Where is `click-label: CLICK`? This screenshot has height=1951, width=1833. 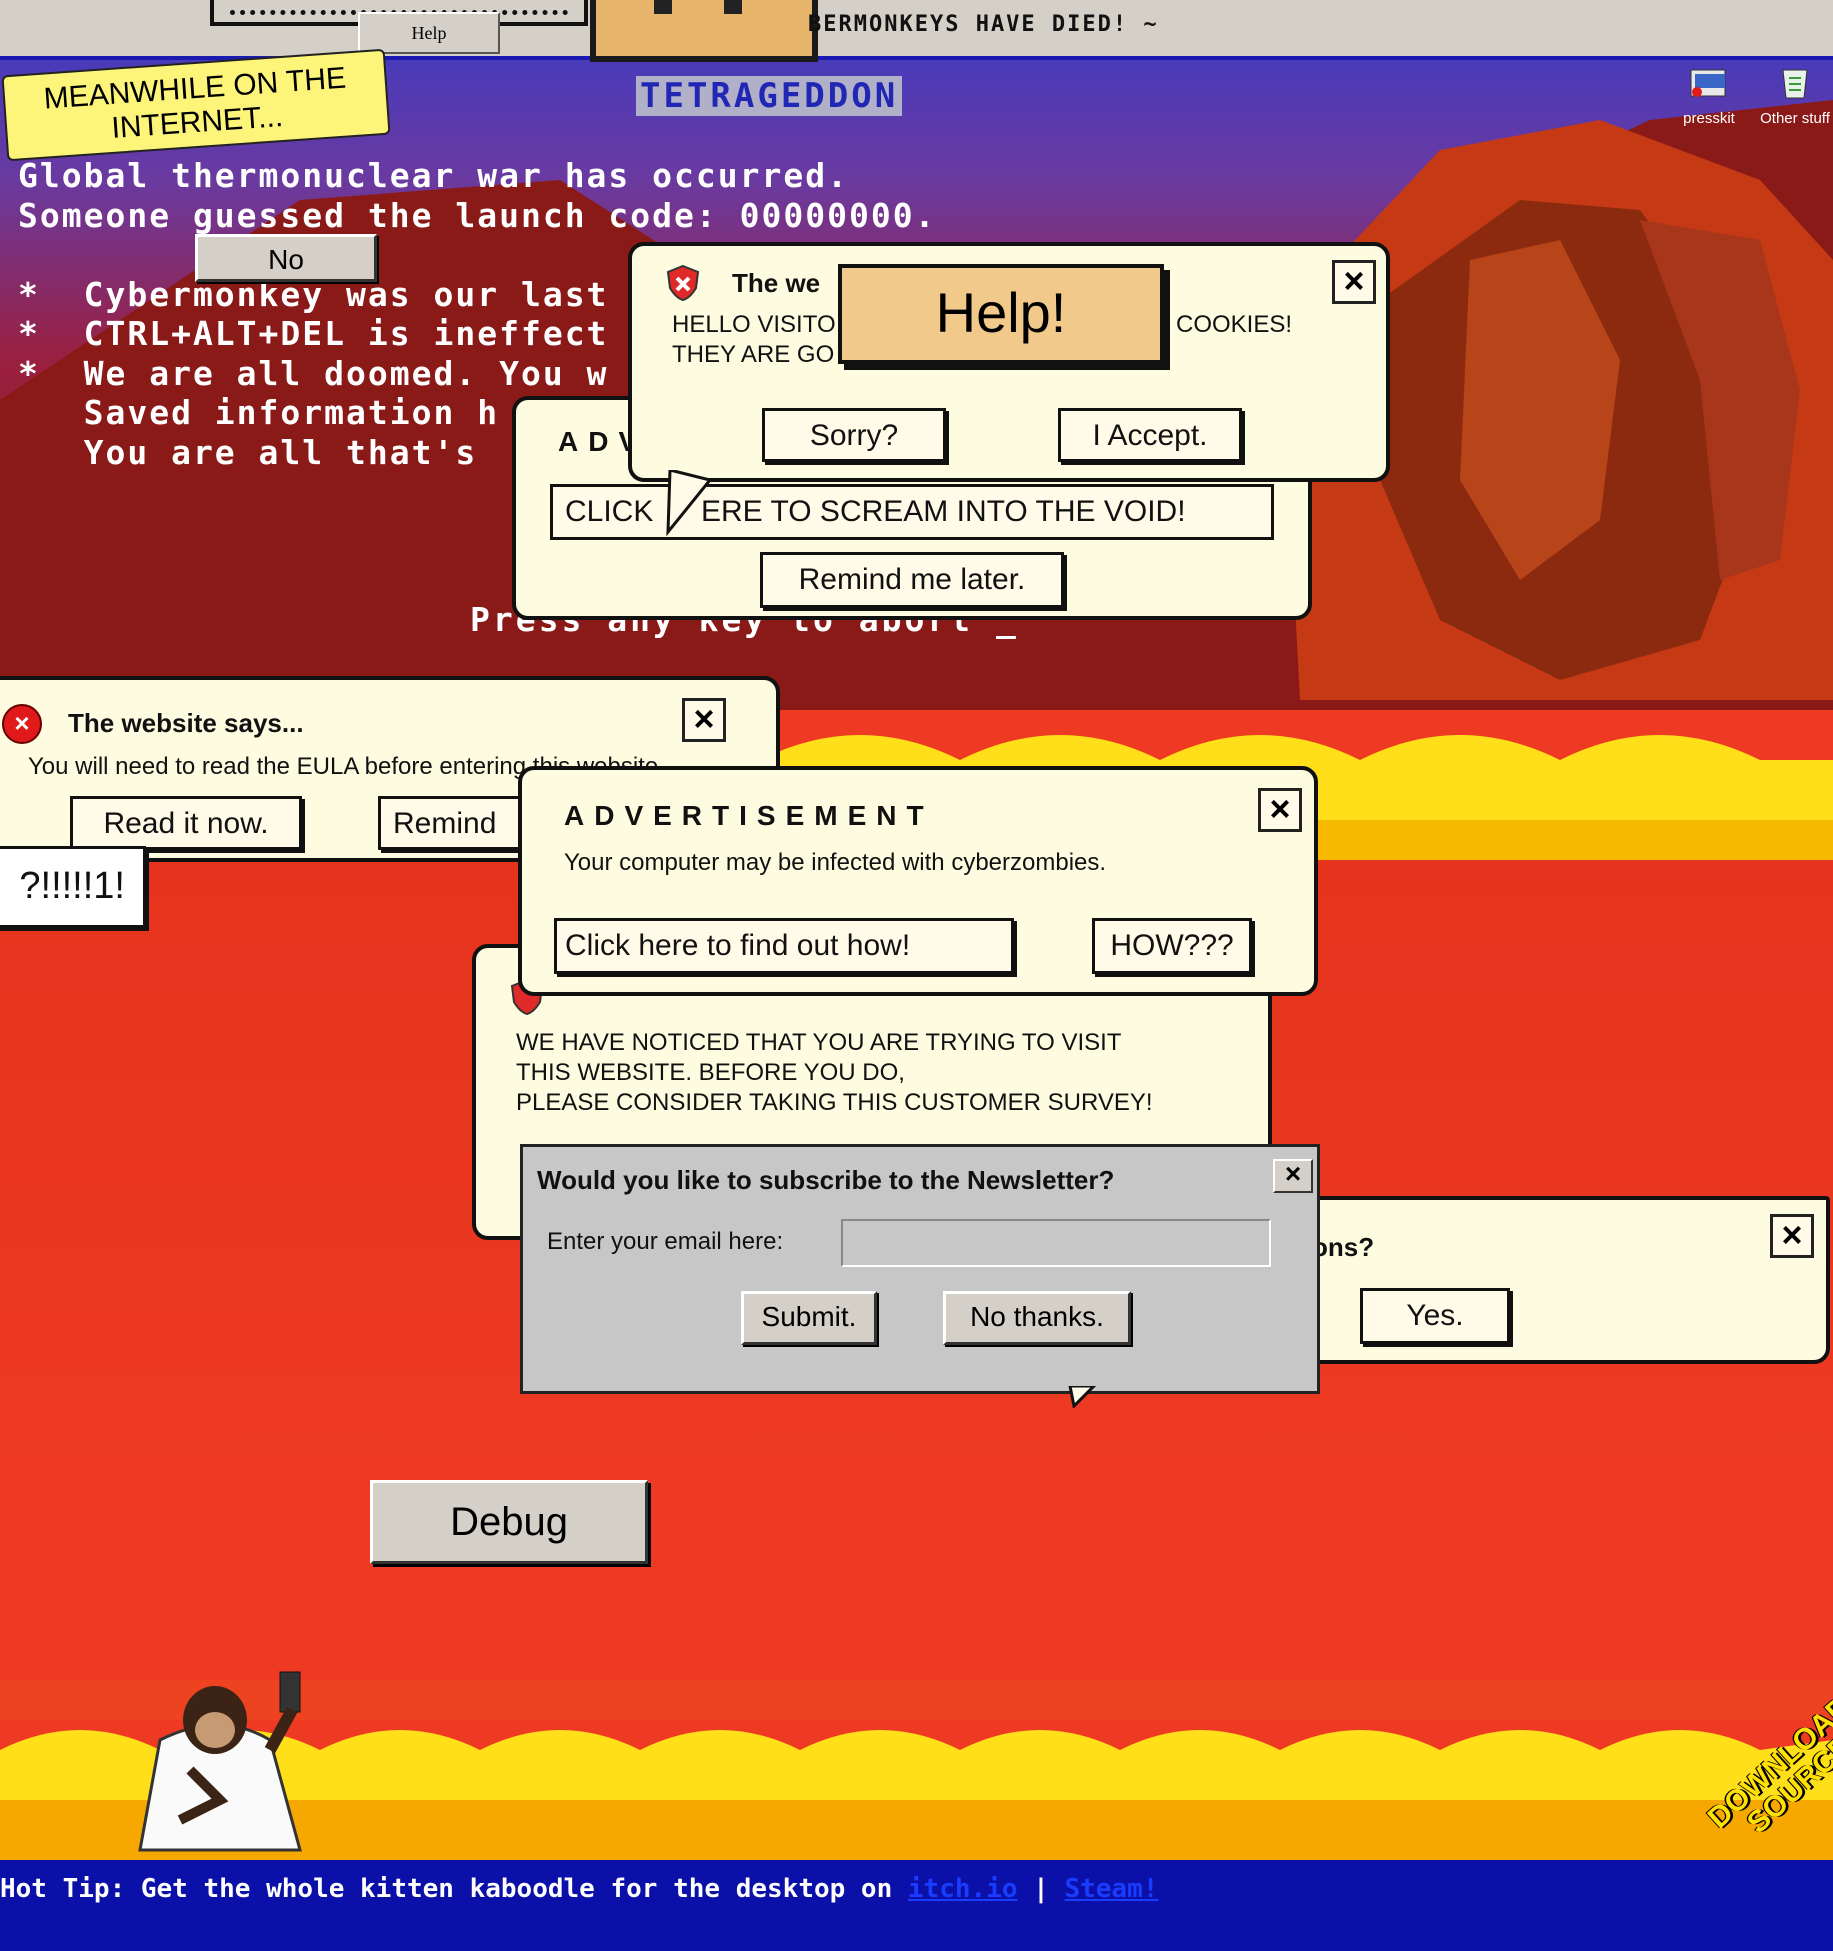 click-label: CLICK is located at coordinates (609, 511).